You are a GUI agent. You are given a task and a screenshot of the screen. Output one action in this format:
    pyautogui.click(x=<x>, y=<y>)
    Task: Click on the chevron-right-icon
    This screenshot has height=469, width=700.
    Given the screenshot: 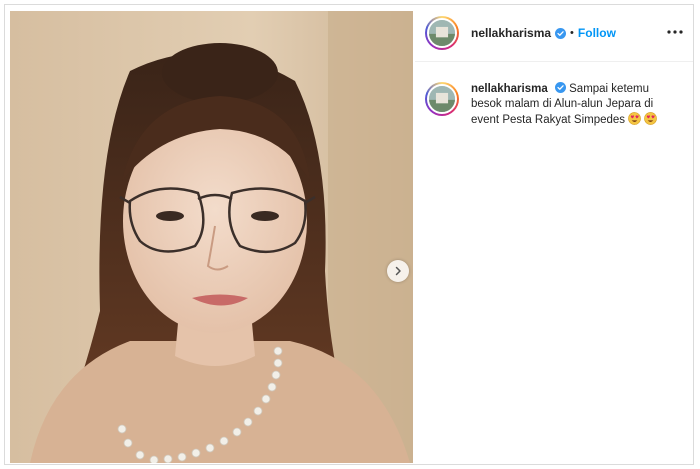 What is the action you would take?
    pyautogui.click(x=398, y=271)
    